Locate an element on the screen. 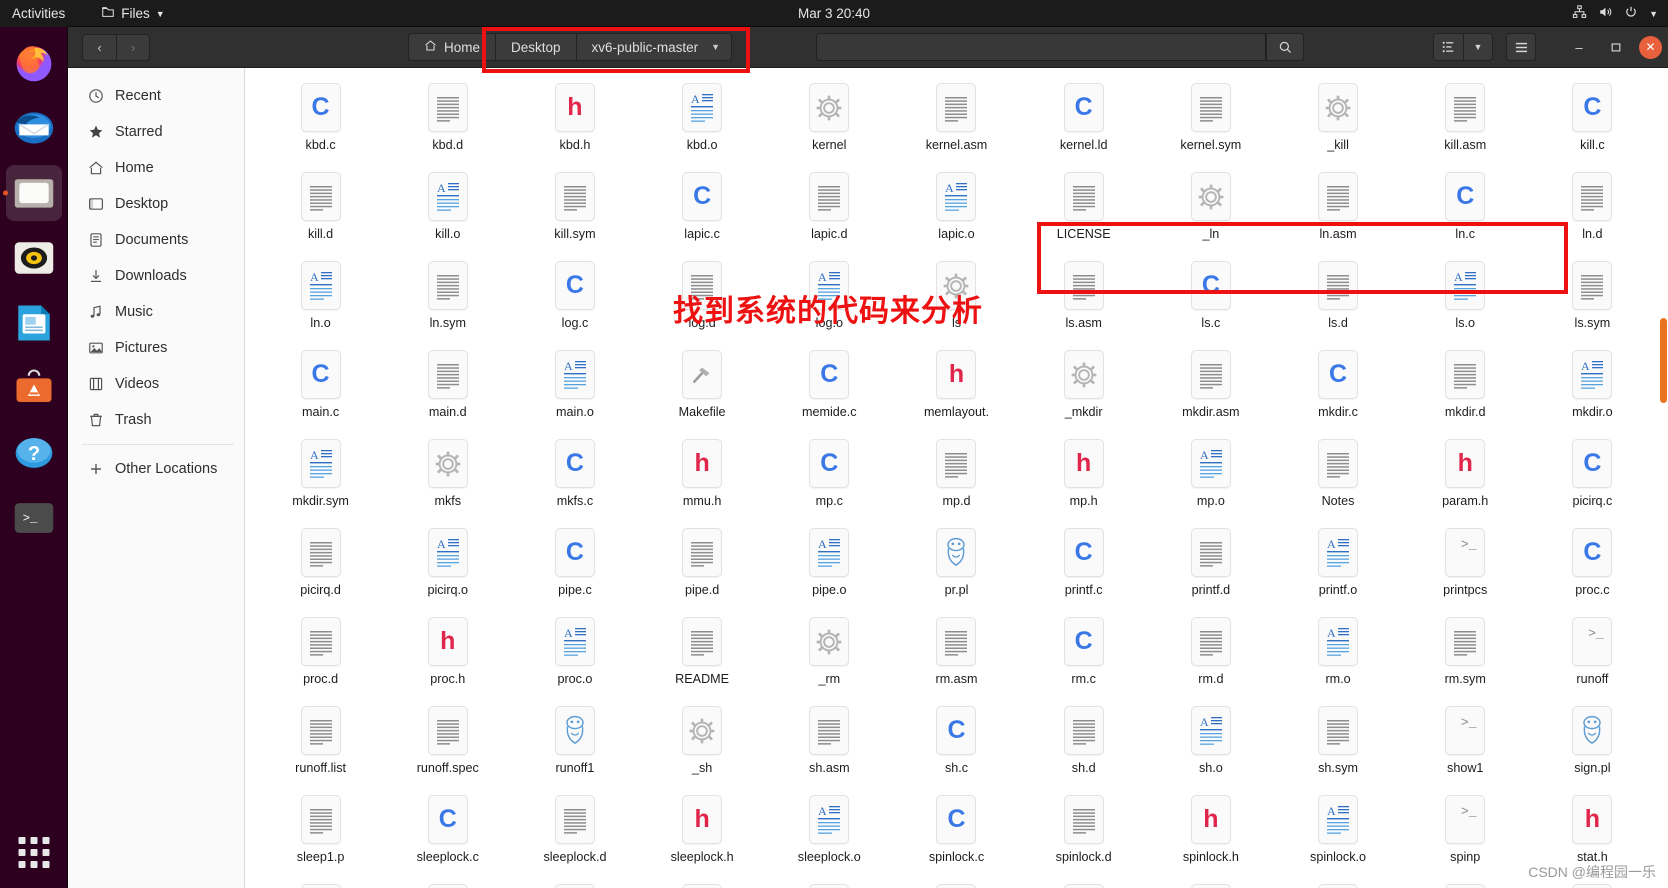 The width and height of the screenshot is (1668, 888). dock-item-rhythmbox is located at coordinates (34, 258).